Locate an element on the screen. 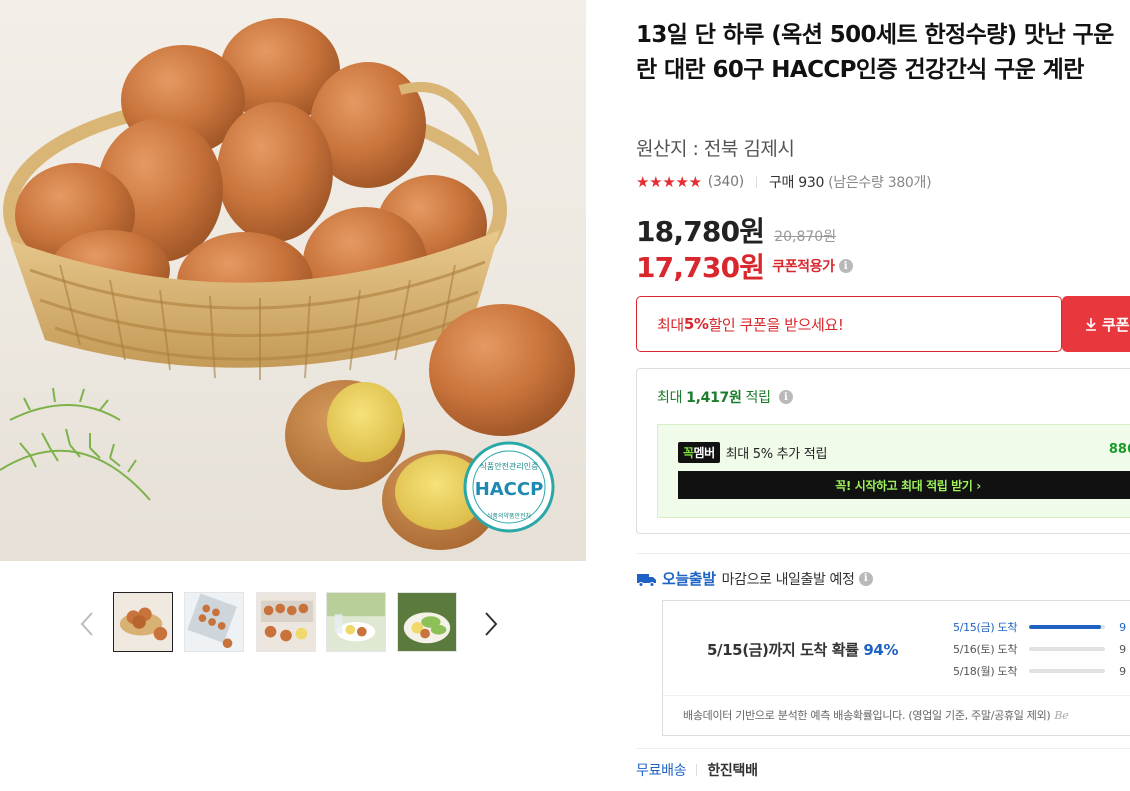  forecast-row: 5/18(월) 도착 9 is located at coordinates (1039, 671).